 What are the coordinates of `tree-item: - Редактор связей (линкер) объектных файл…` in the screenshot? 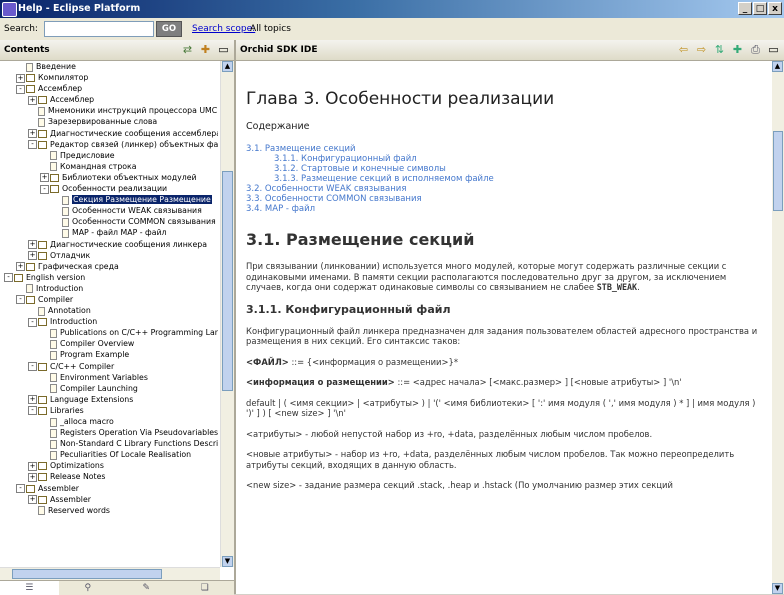 It's located at (109, 144).